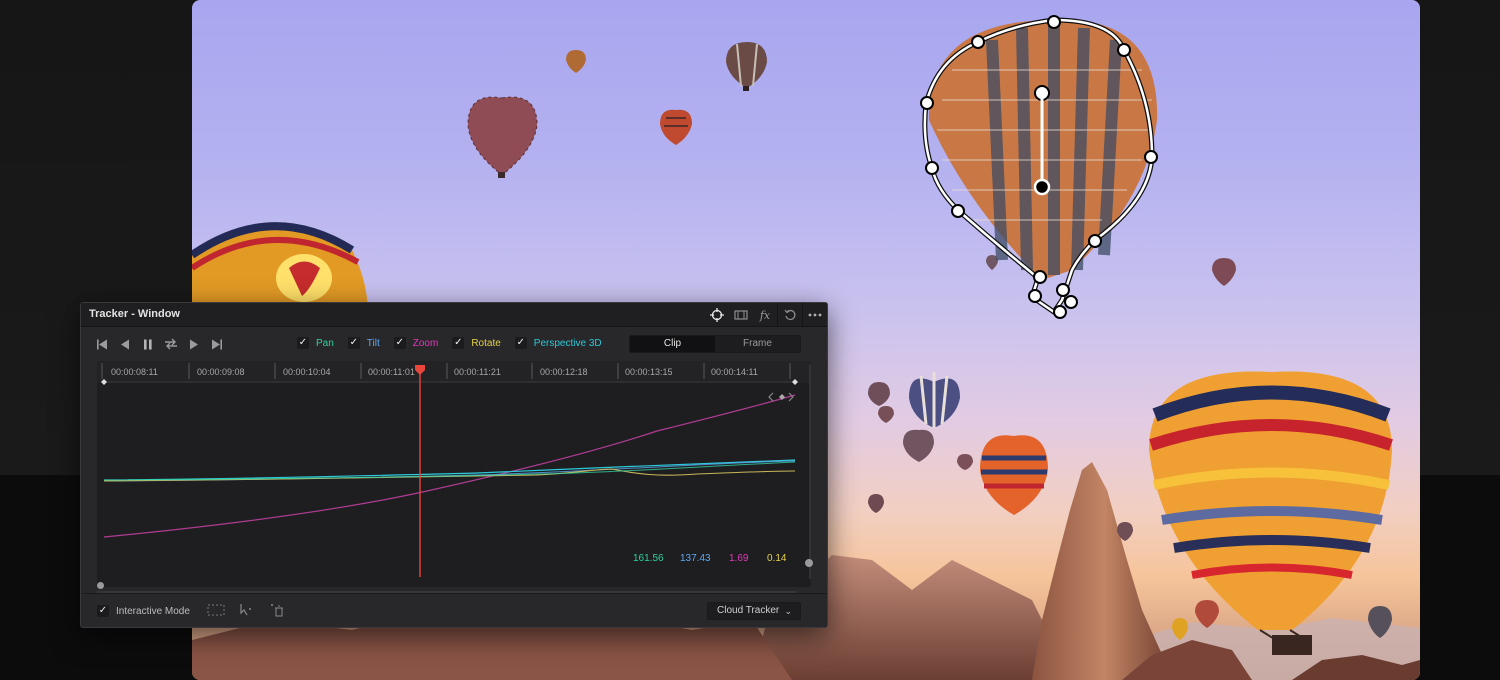 The height and width of the screenshot is (680, 1500). I want to click on vertical-scrollbar, so click(810, 472).